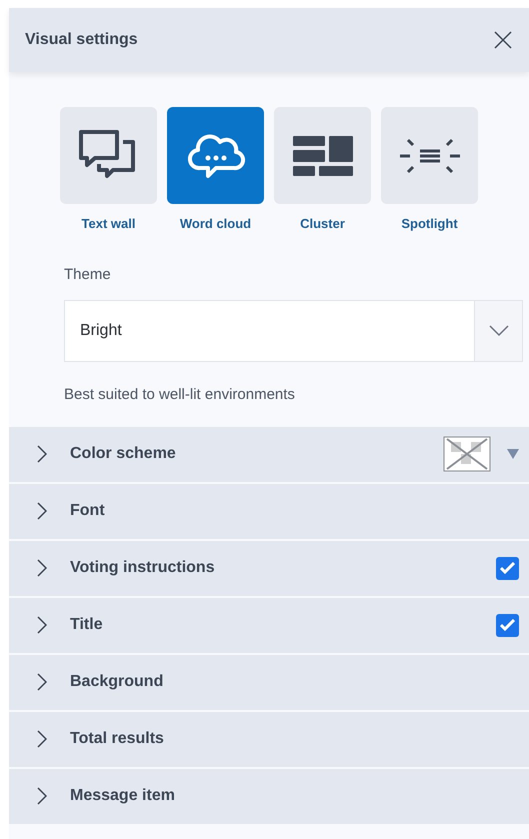 The width and height of the screenshot is (529, 839). I want to click on layout-option: Cluster, so click(322, 170).